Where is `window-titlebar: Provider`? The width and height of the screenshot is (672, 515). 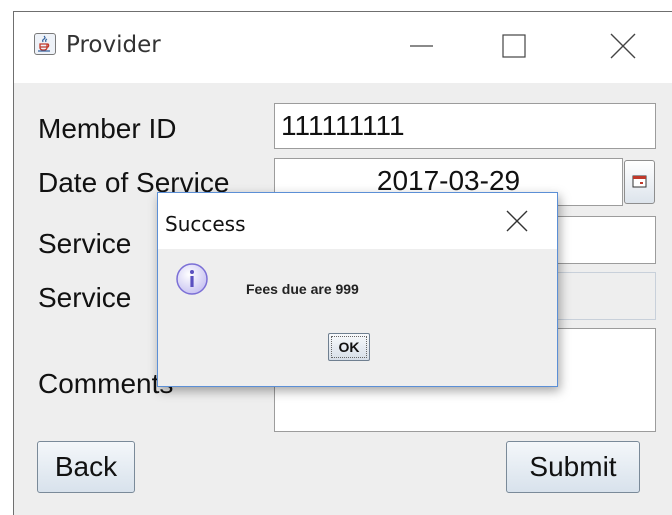
window-titlebar: Provider is located at coordinates (343, 47).